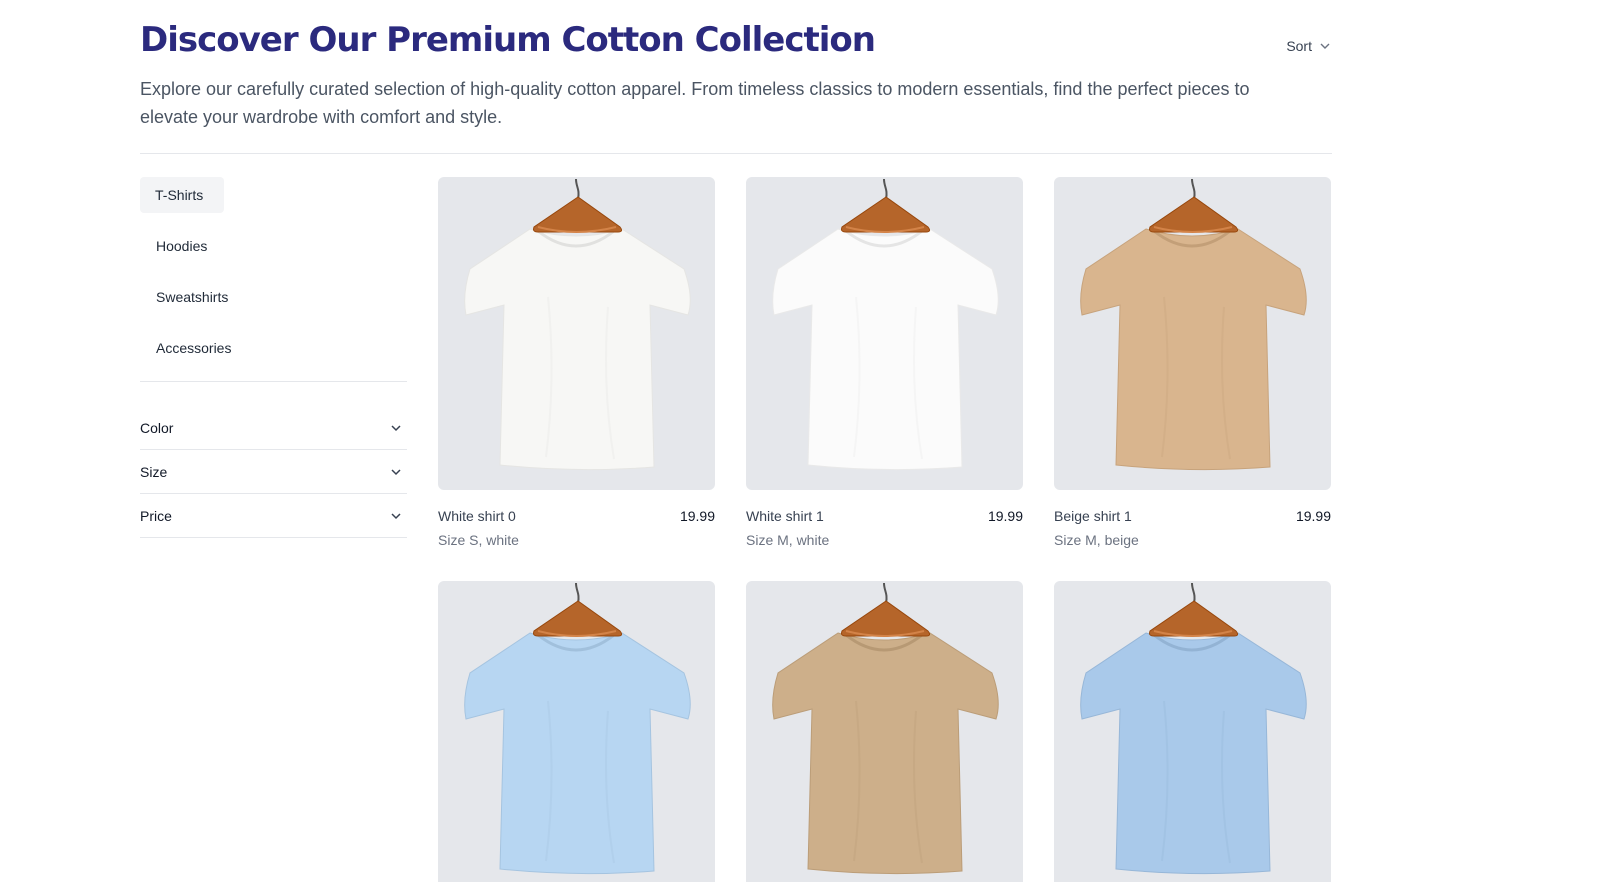 The image size is (1600, 882). Describe the element at coordinates (273, 246) in the screenshot. I see `category-hoodies: Hoodies` at that location.